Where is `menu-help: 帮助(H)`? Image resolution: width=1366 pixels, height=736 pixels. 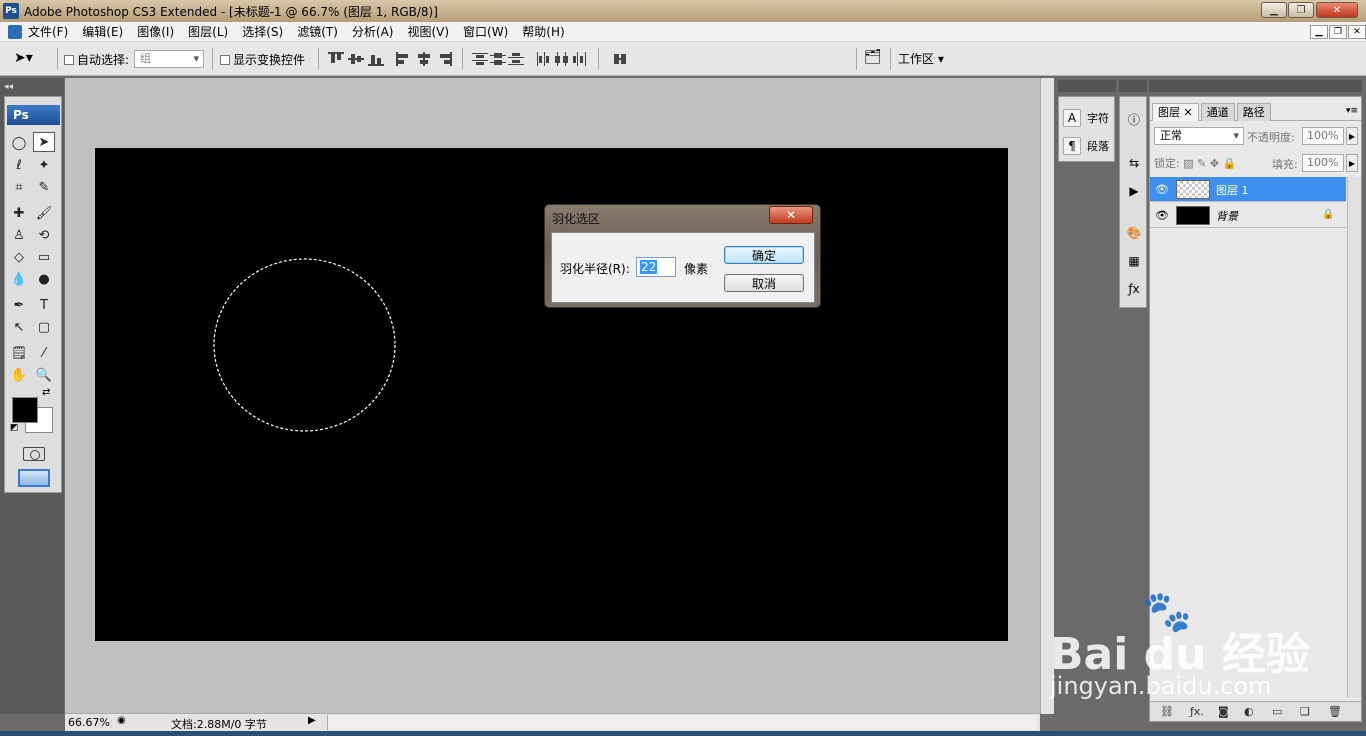
menu-help: 帮助(H) is located at coordinates (544, 31).